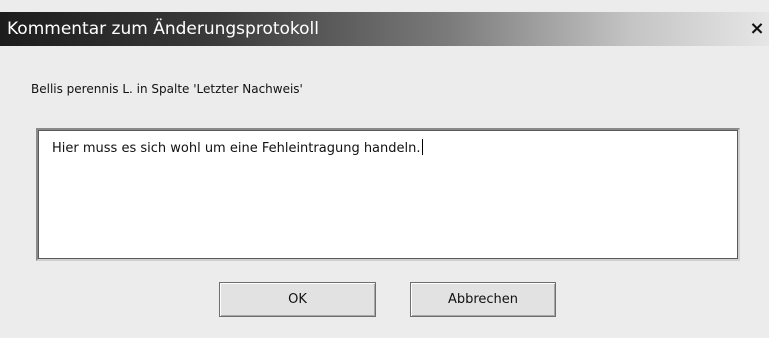 This screenshot has width=769, height=338. What do you see at coordinates (384, 29) in the screenshot?
I see `dialog-titlebar: Kommentar zum Änderungsprotokoll ×` at bounding box center [384, 29].